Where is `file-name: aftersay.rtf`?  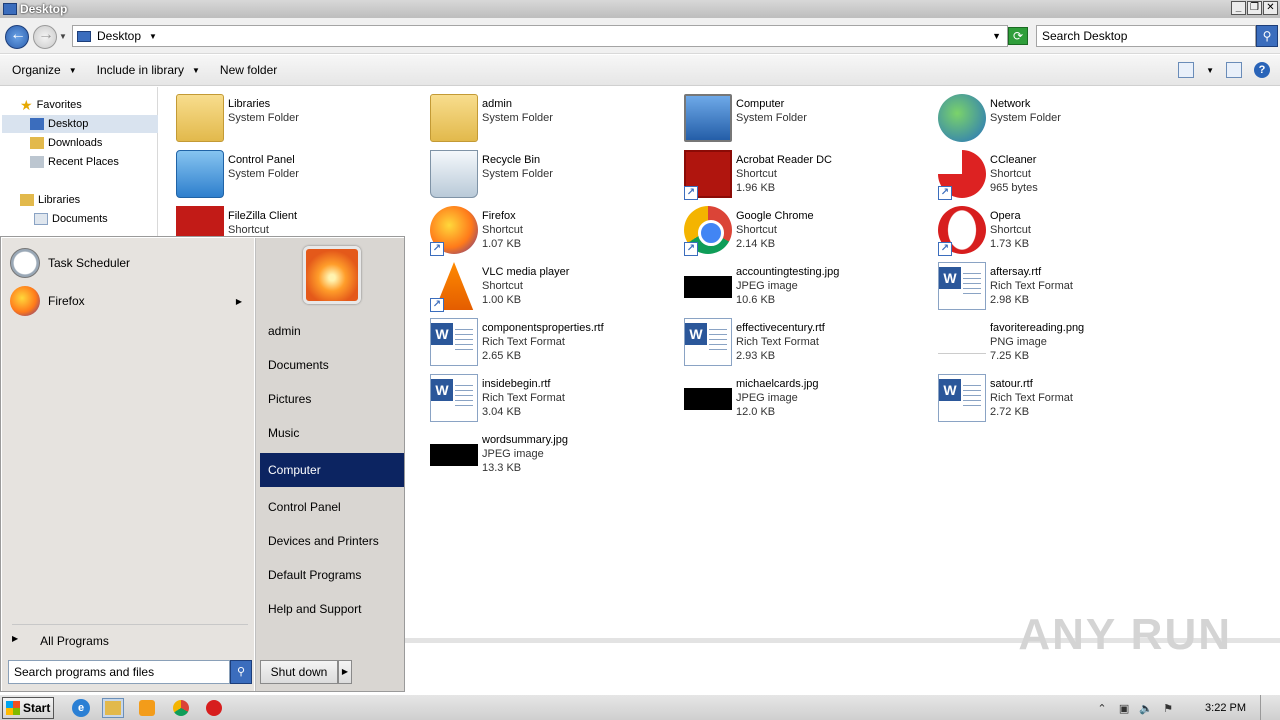 file-name: aftersay.rtf is located at coordinates (1016, 272).